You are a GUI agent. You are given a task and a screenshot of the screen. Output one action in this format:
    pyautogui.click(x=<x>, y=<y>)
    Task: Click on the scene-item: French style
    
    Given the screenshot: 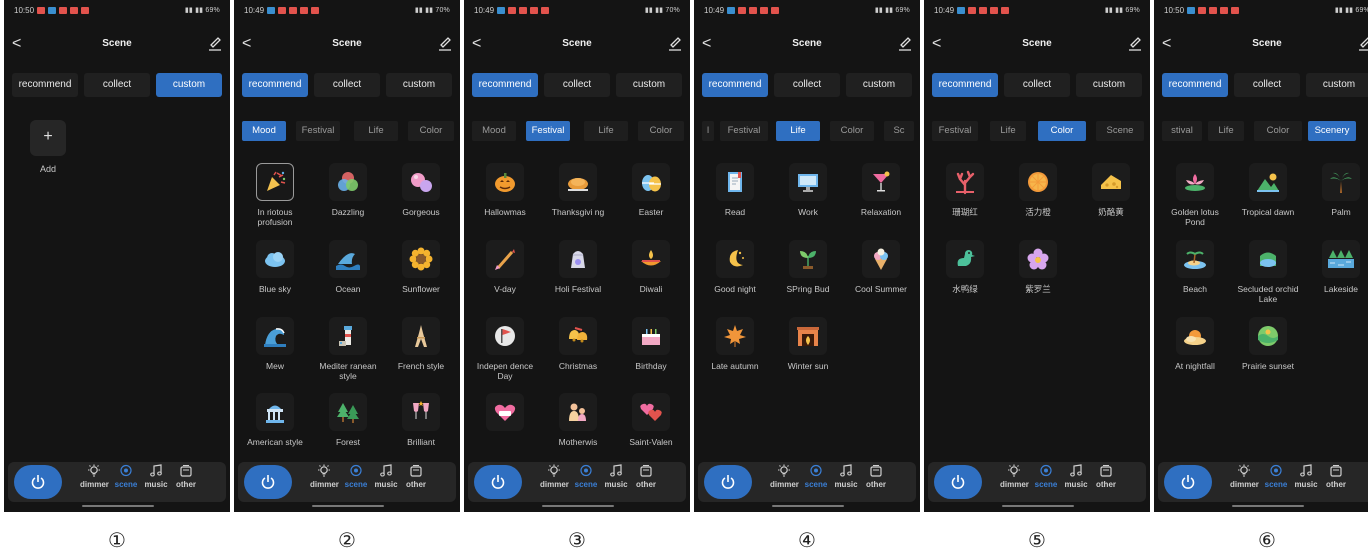 What is the action you would take?
    pyautogui.click(x=421, y=346)
    